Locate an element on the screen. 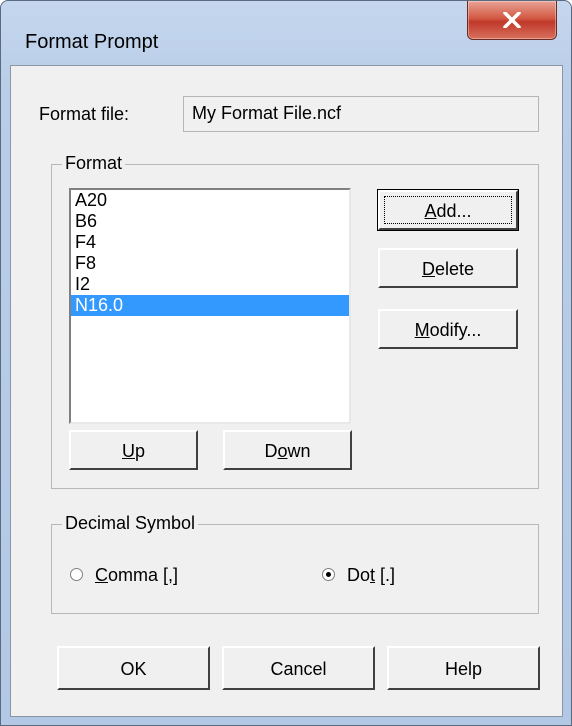 Image resolution: width=572 pixels, height=726 pixels. dot-radio is located at coordinates (328, 574).